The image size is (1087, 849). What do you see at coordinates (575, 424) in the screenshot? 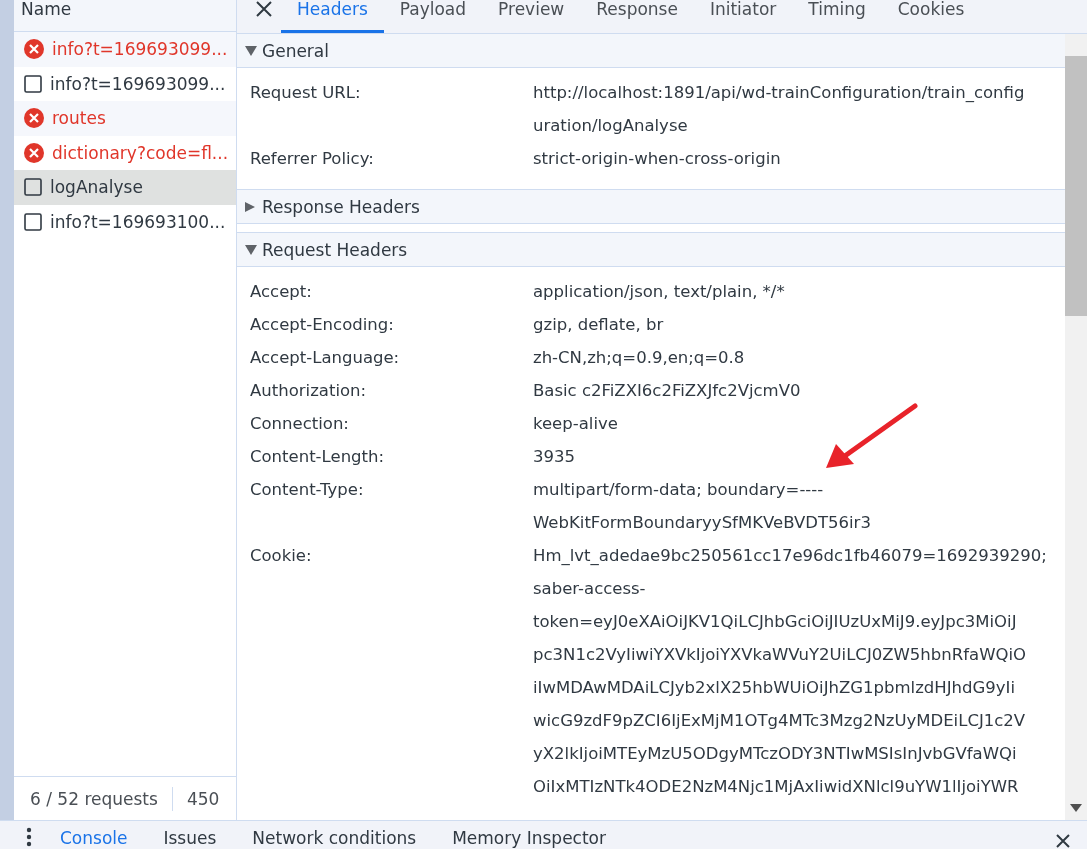
I see `header-value: keep-alive` at bounding box center [575, 424].